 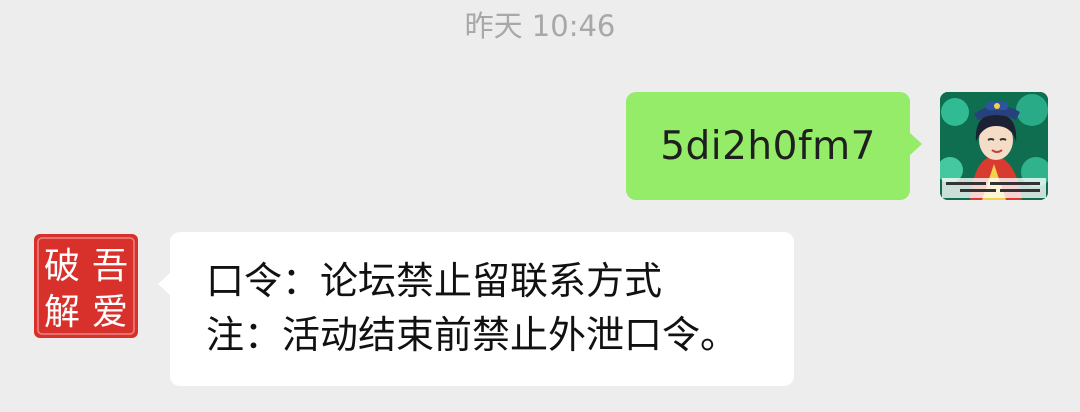 I want to click on svg-text: 解, so click(x=62, y=312).